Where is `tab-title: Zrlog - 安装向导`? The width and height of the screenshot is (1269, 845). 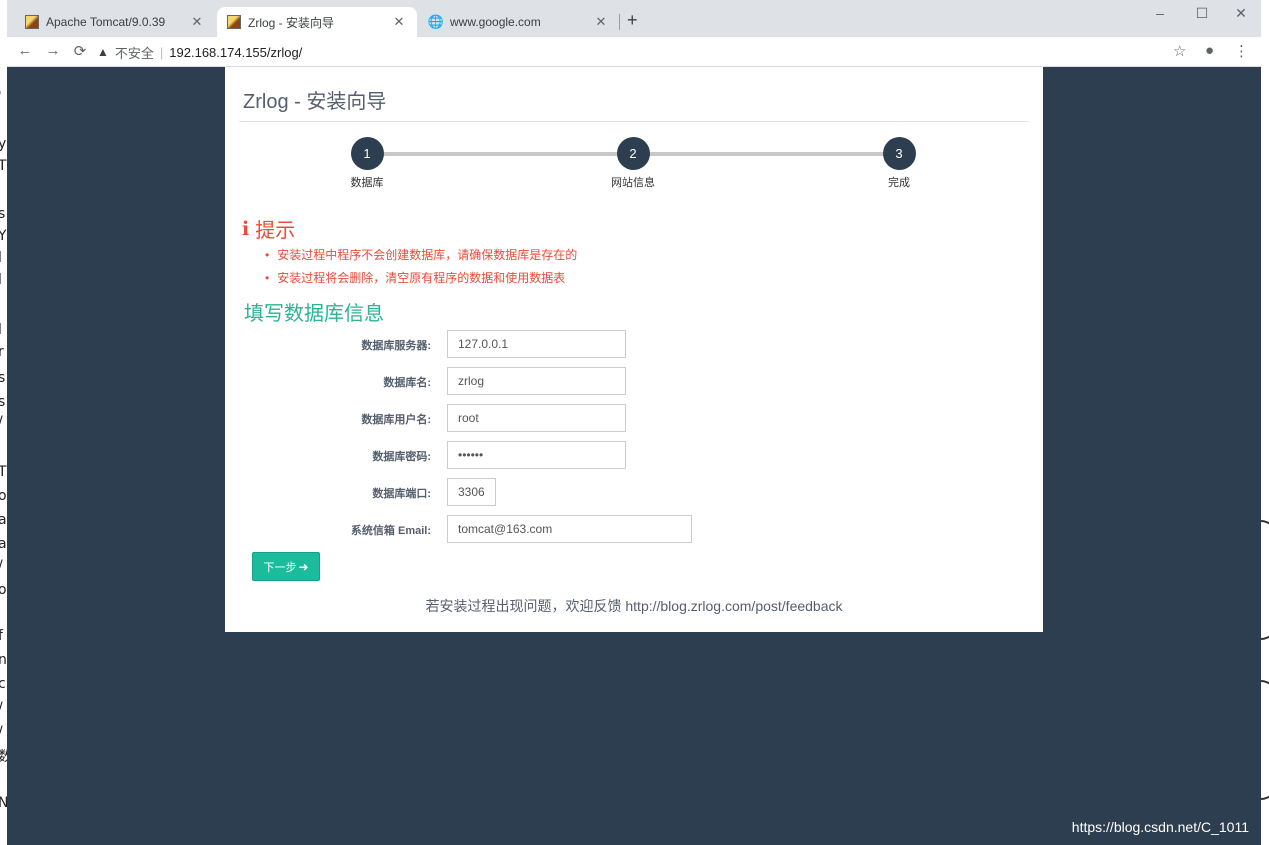
tab-title: Zrlog - 安装向导 is located at coordinates (291, 22).